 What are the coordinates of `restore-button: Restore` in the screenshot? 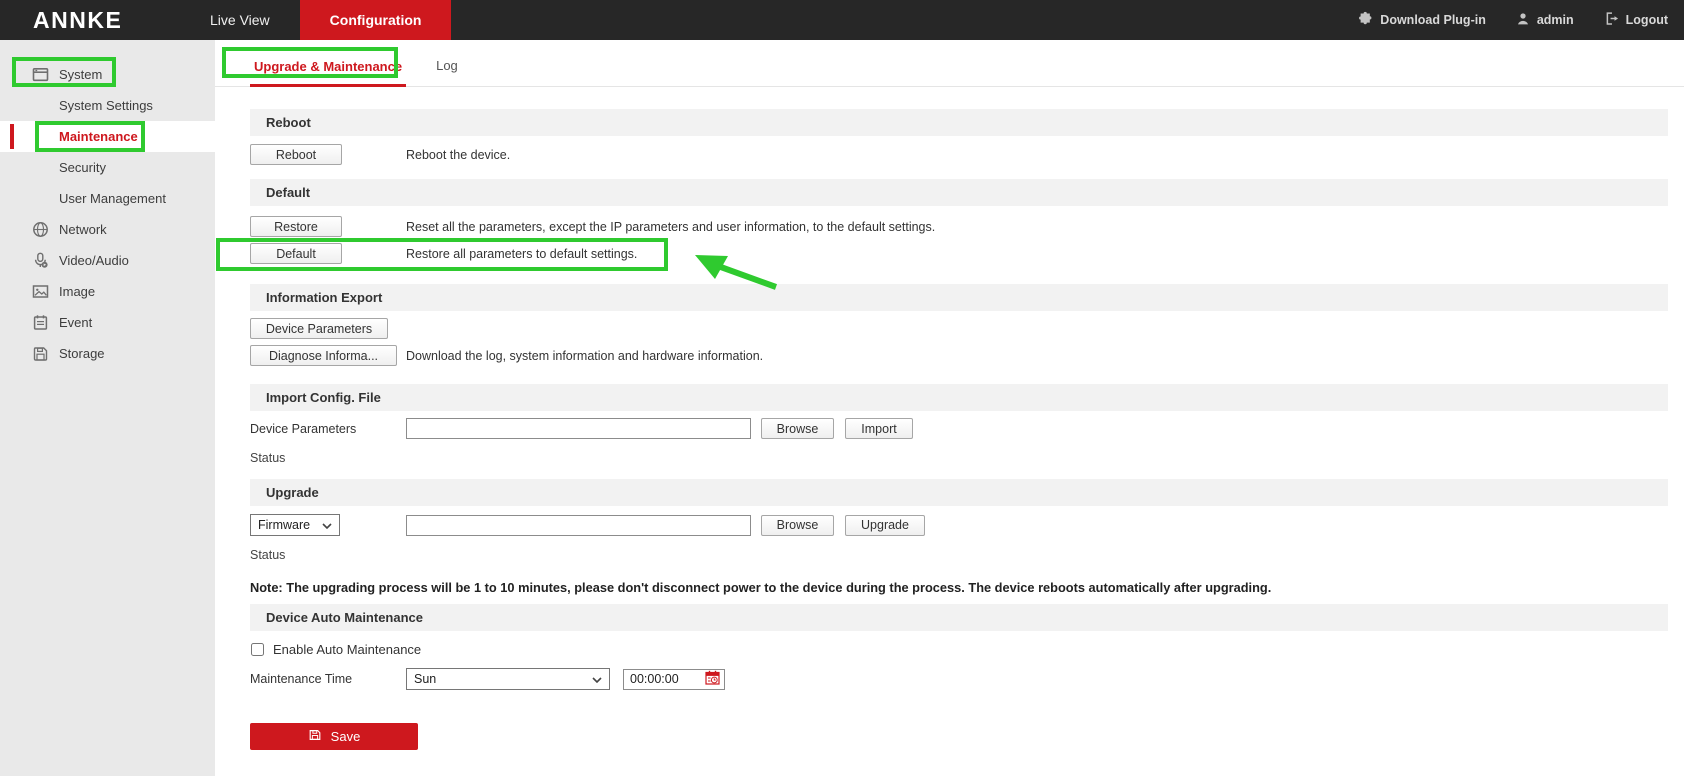 It's located at (296, 226).